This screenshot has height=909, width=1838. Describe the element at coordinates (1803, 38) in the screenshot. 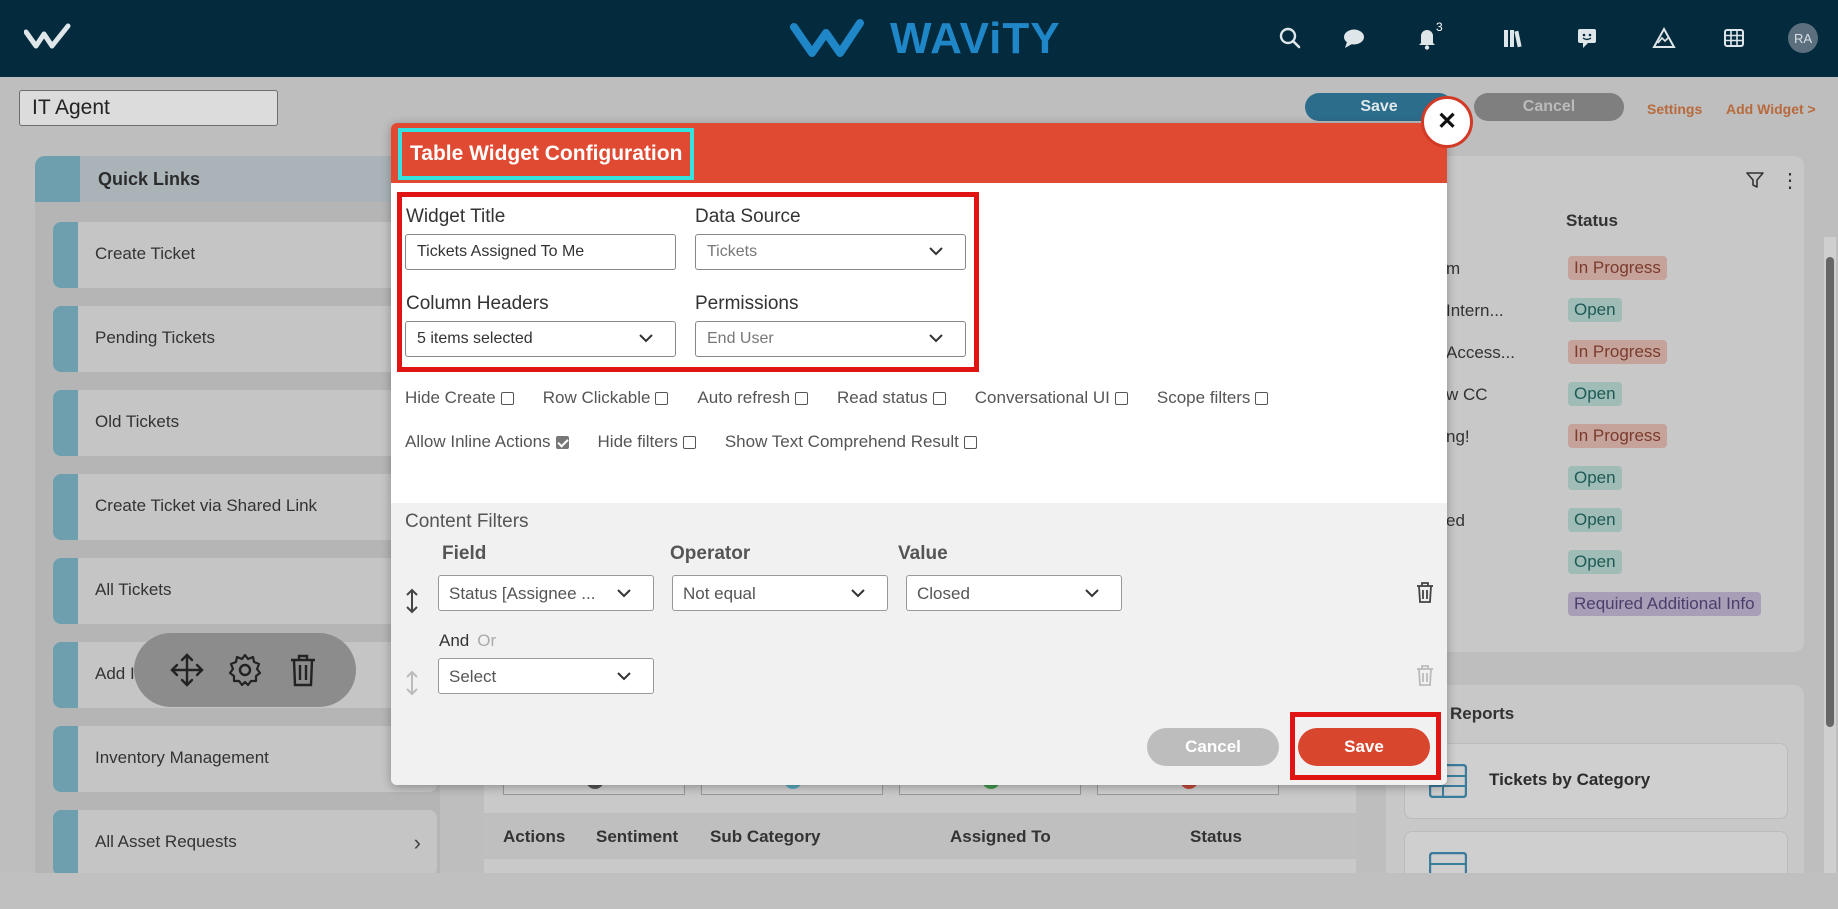

I see `user-avatar: RA` at that location.